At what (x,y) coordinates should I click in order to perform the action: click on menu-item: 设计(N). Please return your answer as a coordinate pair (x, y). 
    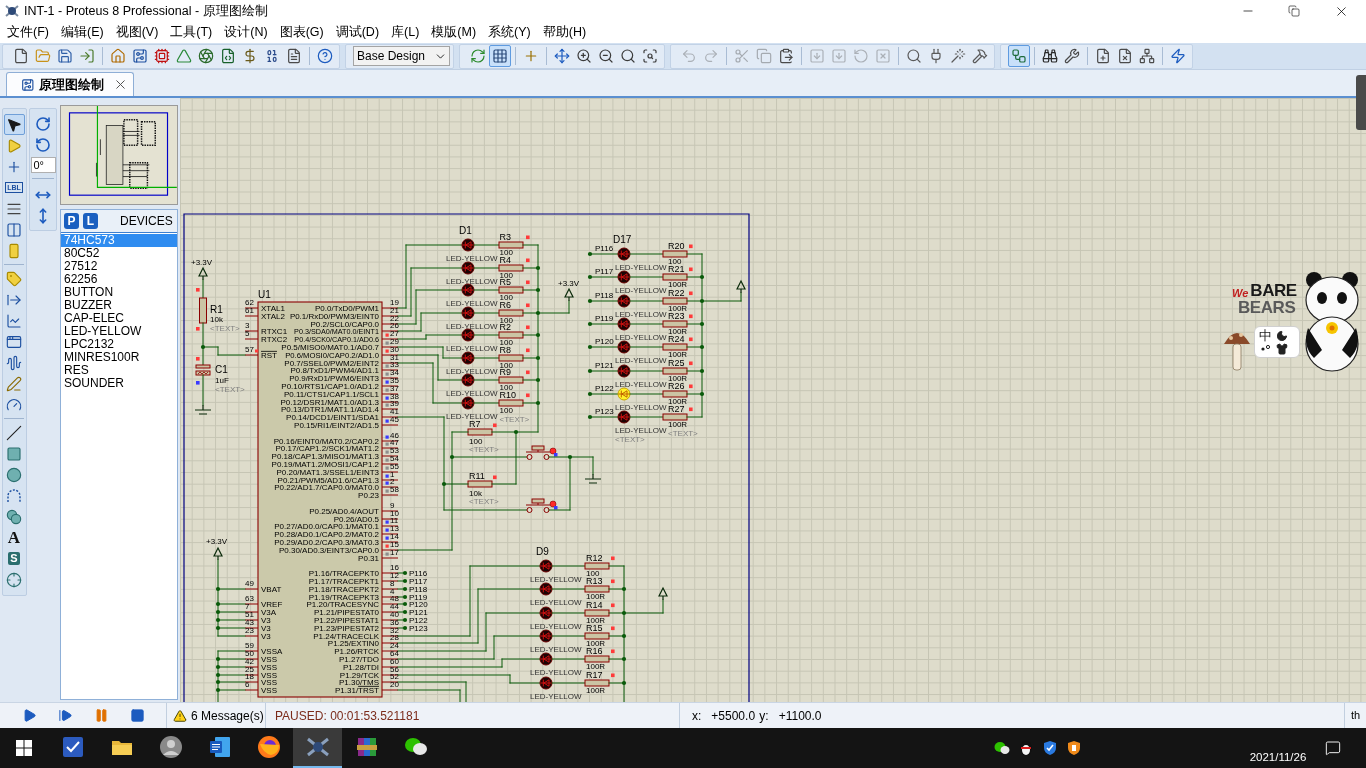
    Looking at the image, I should click on (246, 32).